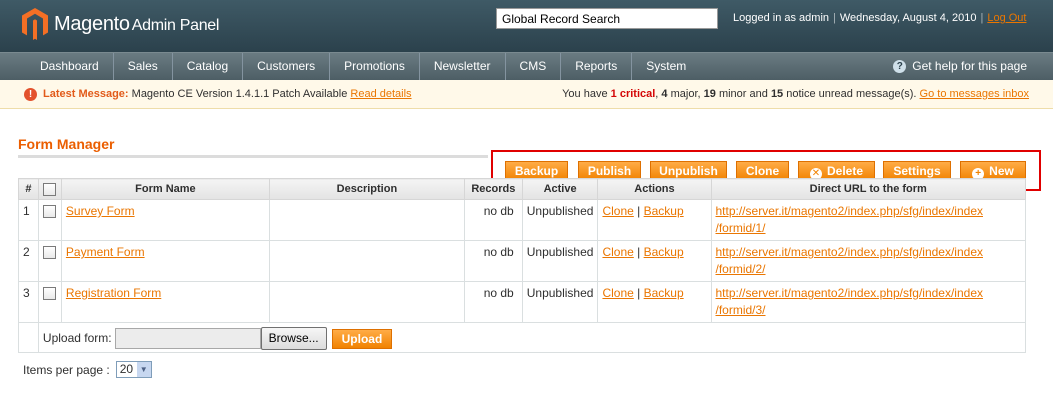 The image size is (1053, 398). I want to click on row-number: 1, so click(28, 220).